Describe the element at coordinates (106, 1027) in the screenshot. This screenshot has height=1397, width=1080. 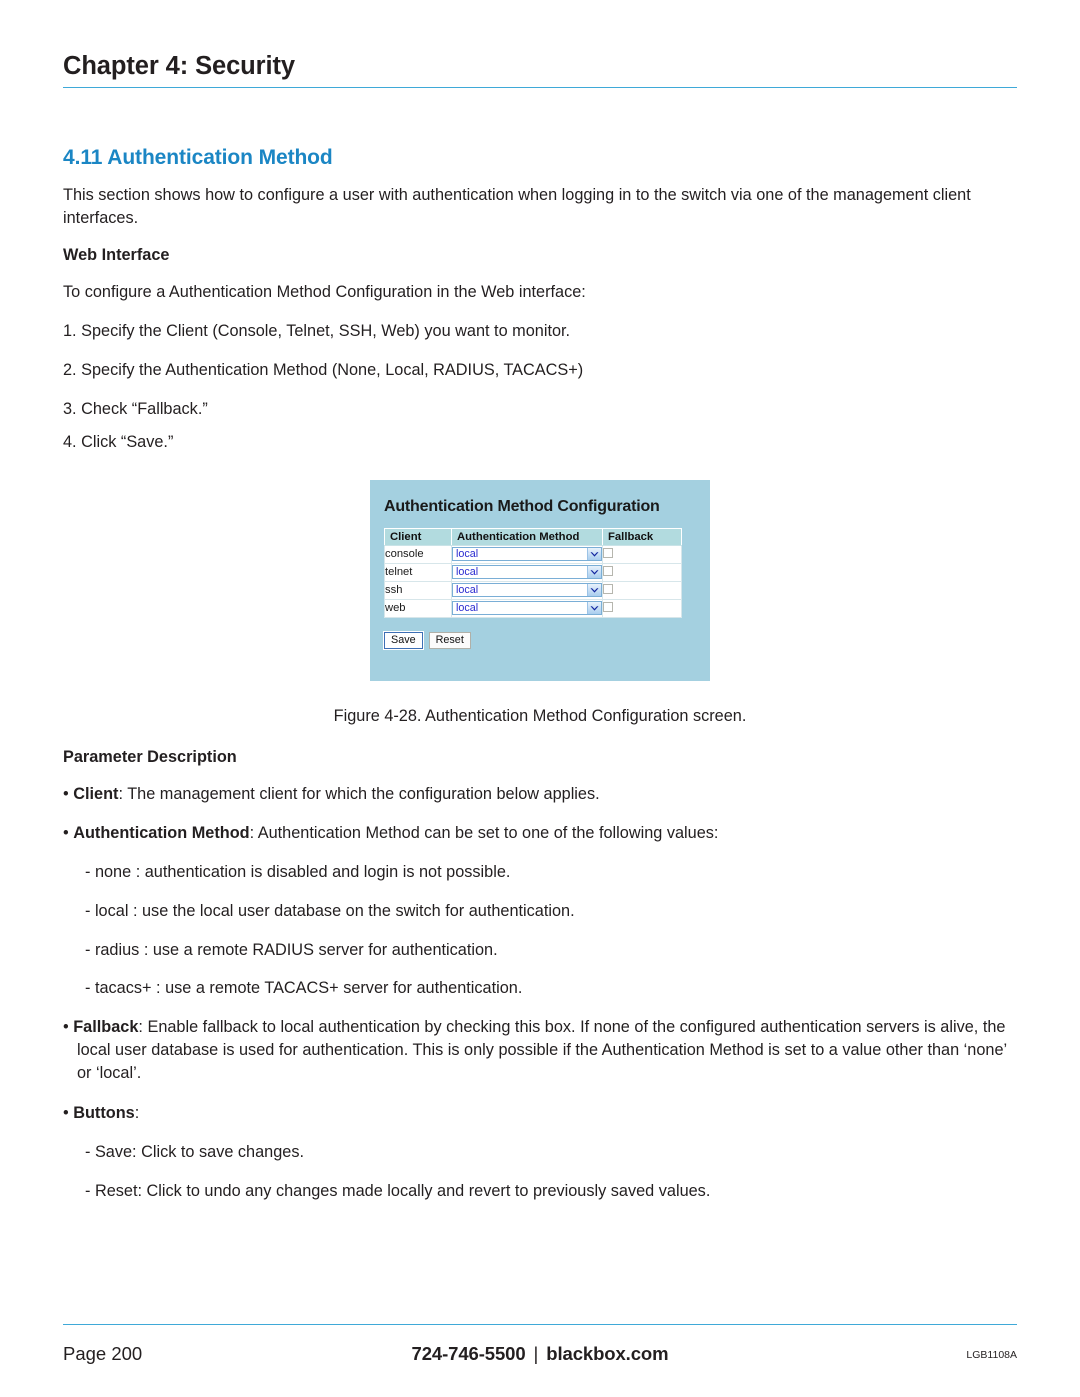
I see `bullet-fallback-term: Fallback` at that location.